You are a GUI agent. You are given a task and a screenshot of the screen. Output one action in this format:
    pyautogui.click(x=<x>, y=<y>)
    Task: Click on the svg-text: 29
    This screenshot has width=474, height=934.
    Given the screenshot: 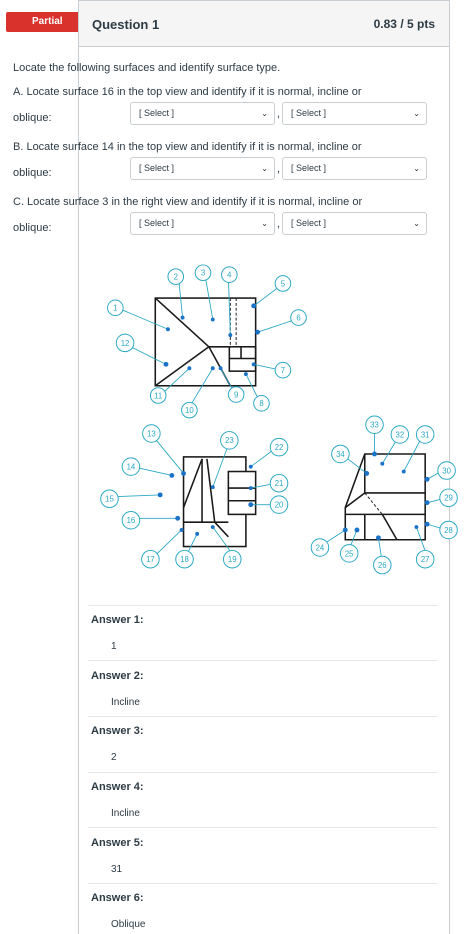 What is the action you would take?
    pyautogui.click(x=448, y=498)
    